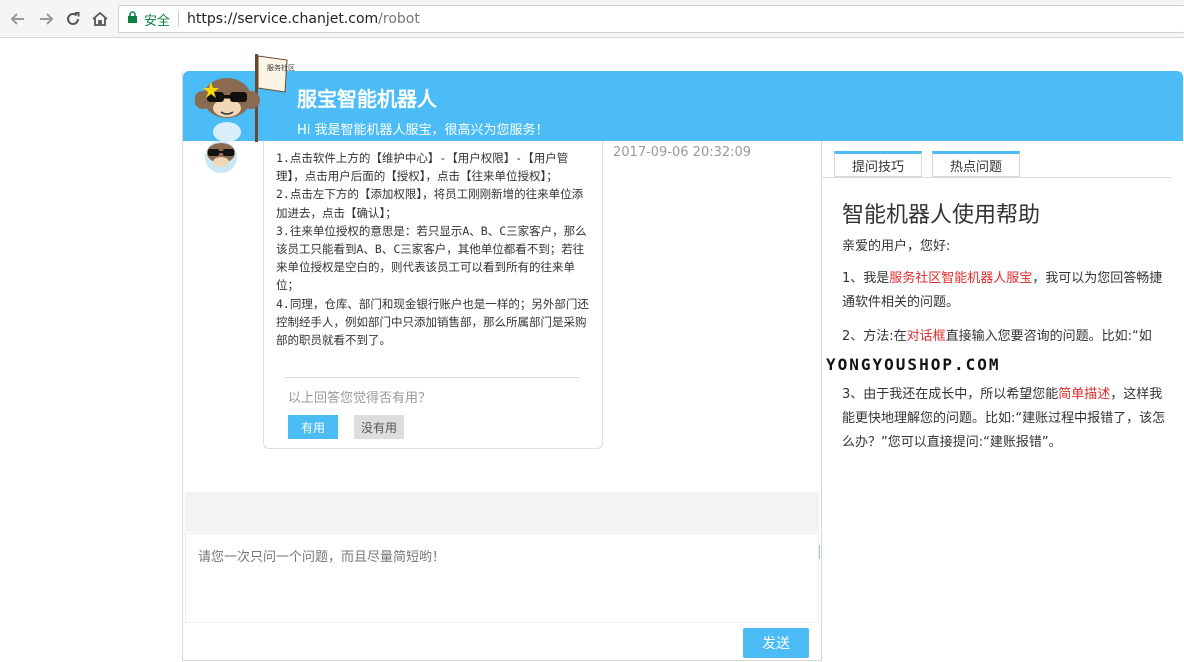  What do you see at coordinates (283, 19) in the screenshot?
I see `url-host: https://service.chanjet.com` at bounding box center [283, 19].